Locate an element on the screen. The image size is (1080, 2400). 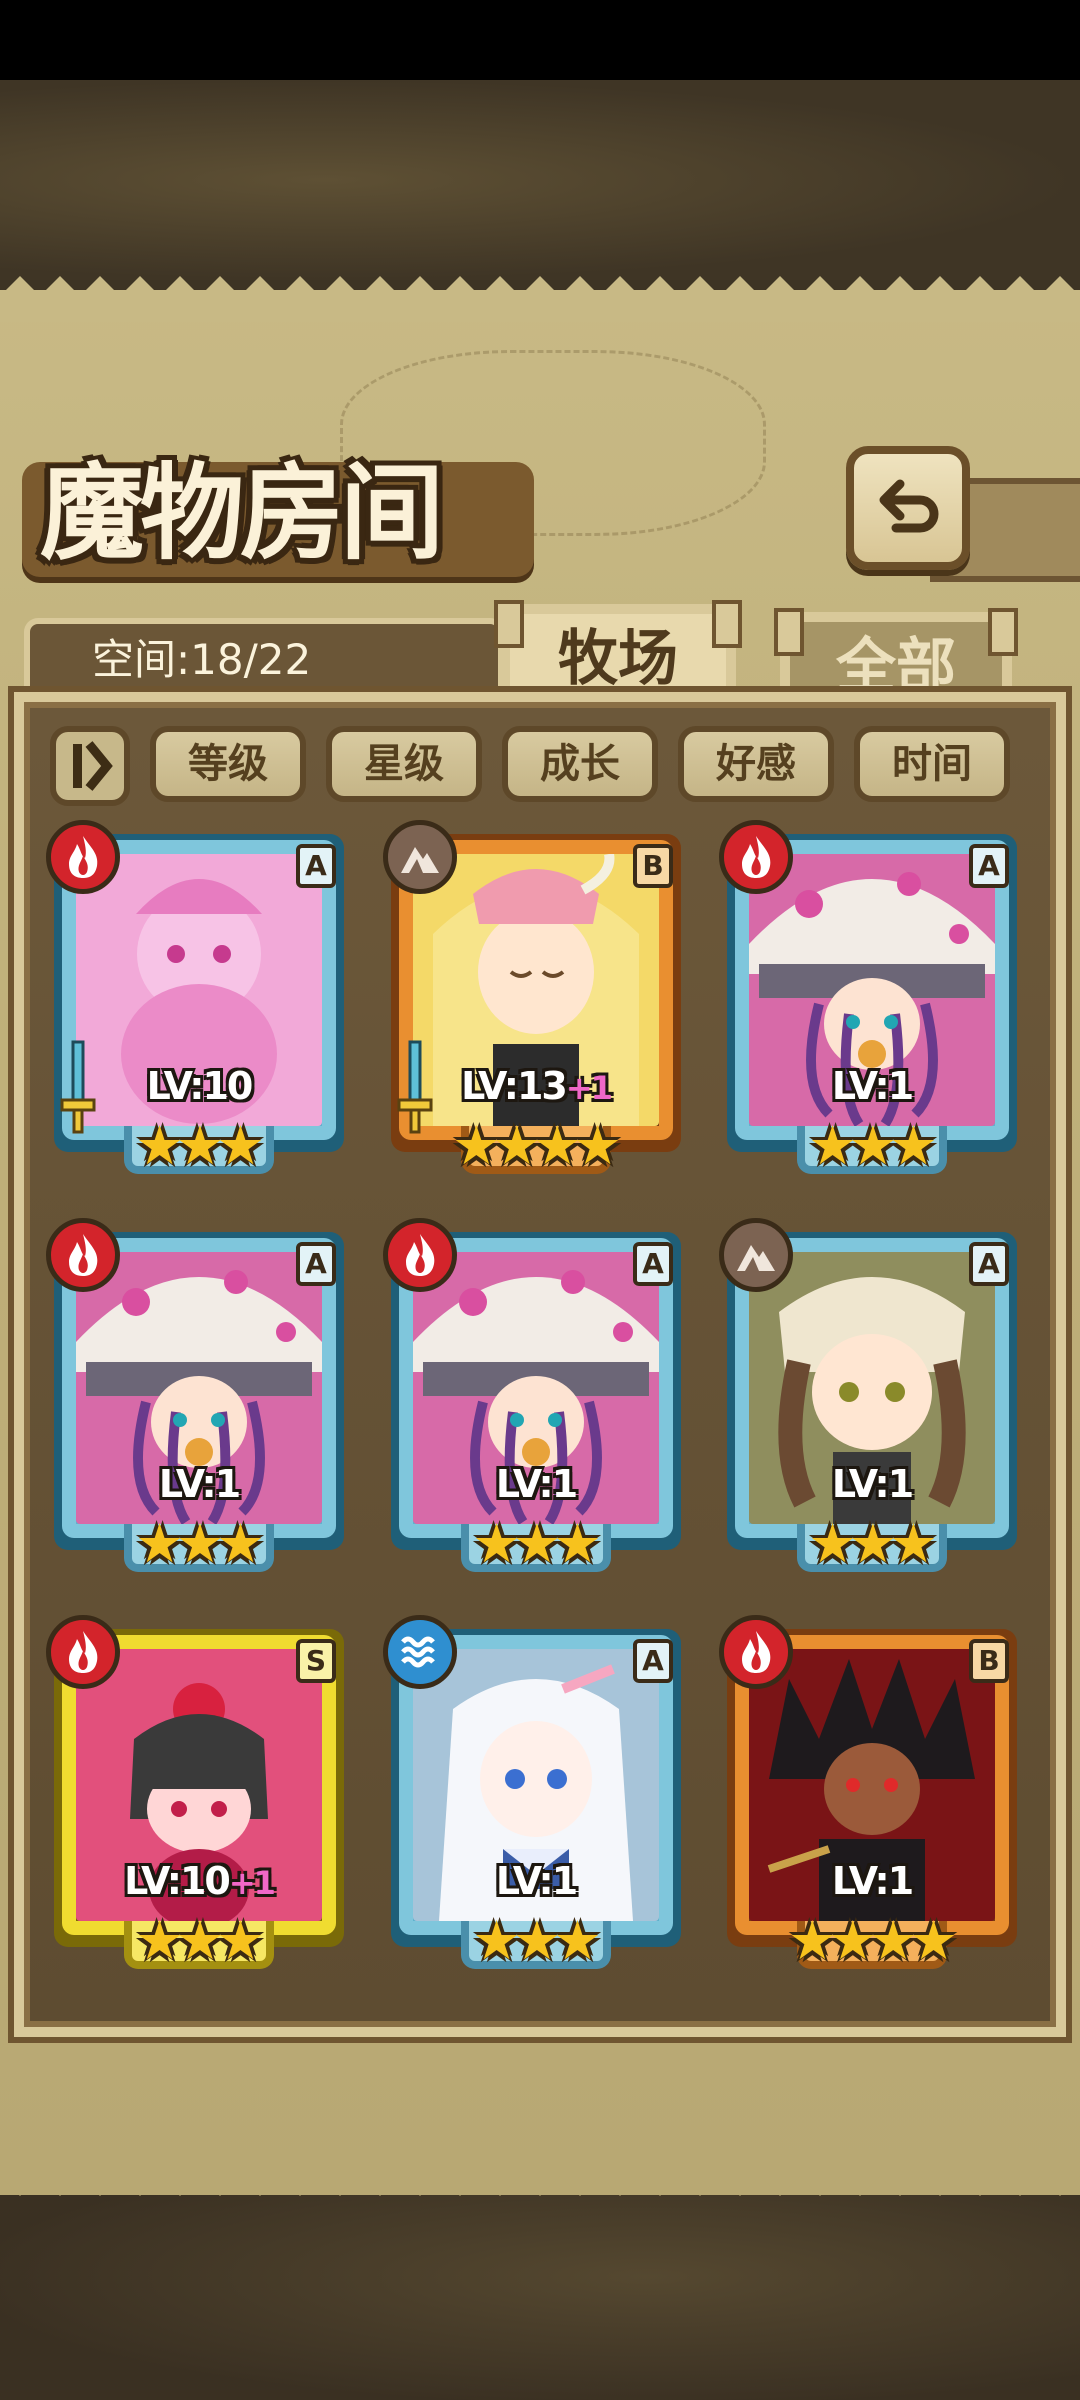
capacity-label: 空间:18/22 is located at coordinates (202, 659).